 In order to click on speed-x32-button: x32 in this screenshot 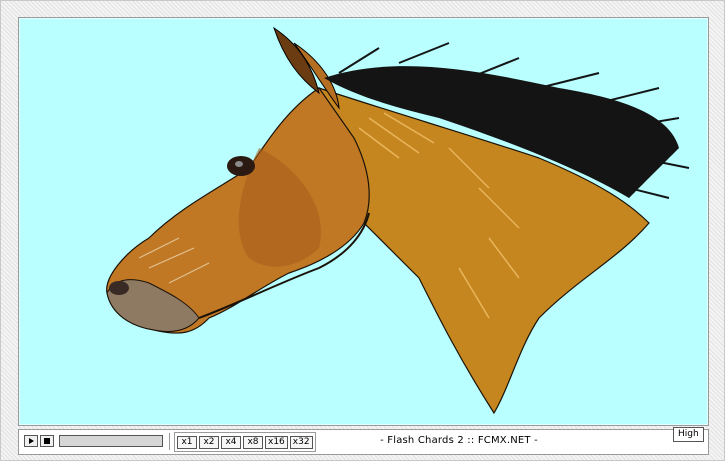, I will do `click(301, 442)`.